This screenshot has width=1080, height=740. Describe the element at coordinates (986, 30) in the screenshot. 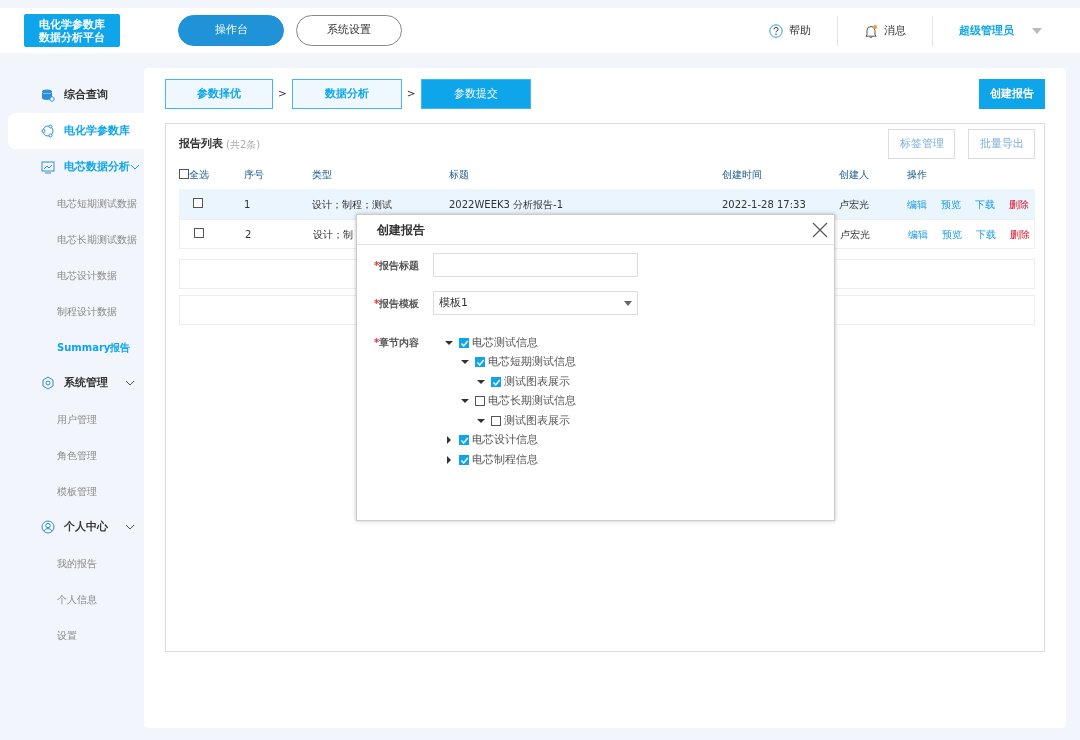

I see `user-name: 超级管理员` at that location.